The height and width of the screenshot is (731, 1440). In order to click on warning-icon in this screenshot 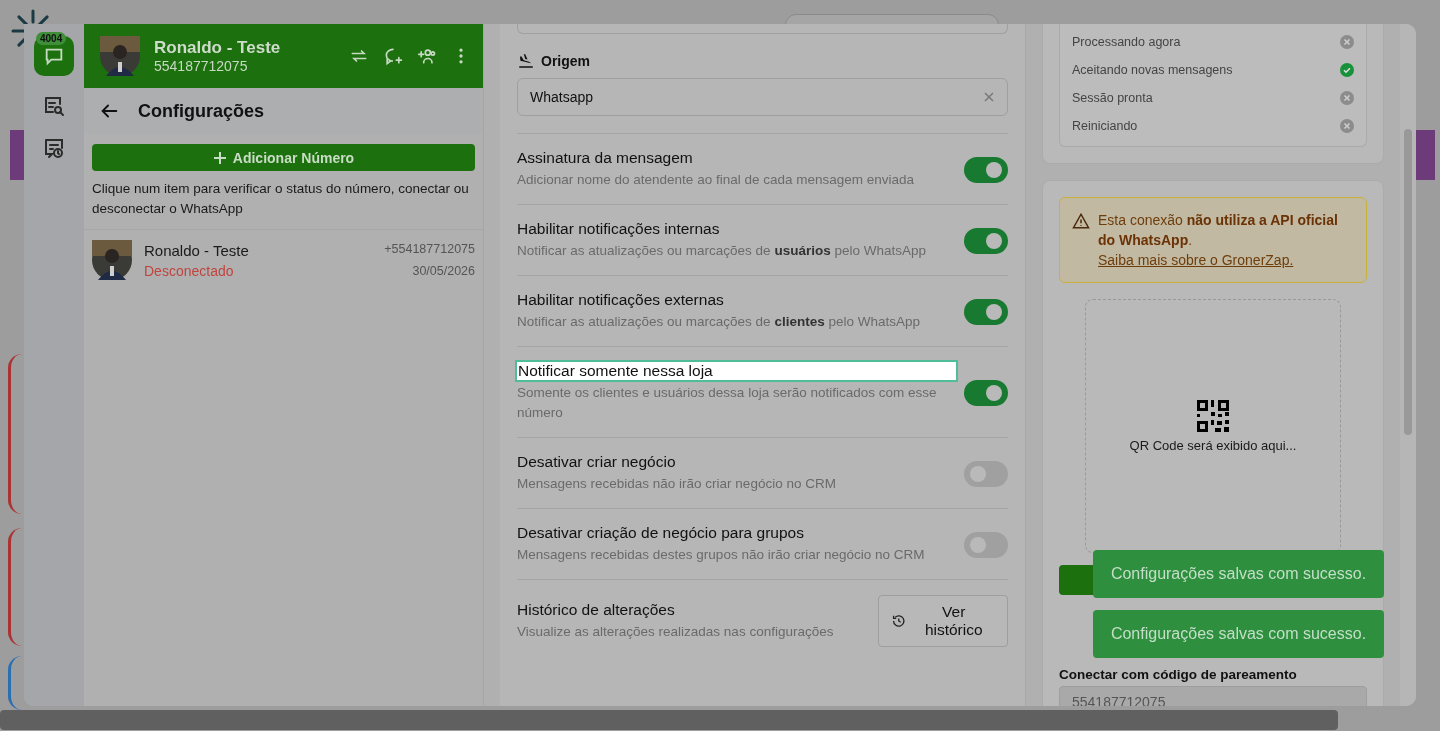, I will do `click(1081, 221)`.